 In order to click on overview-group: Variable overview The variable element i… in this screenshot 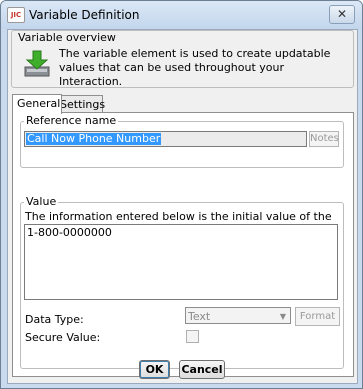, I will do `click(182, 59)`.